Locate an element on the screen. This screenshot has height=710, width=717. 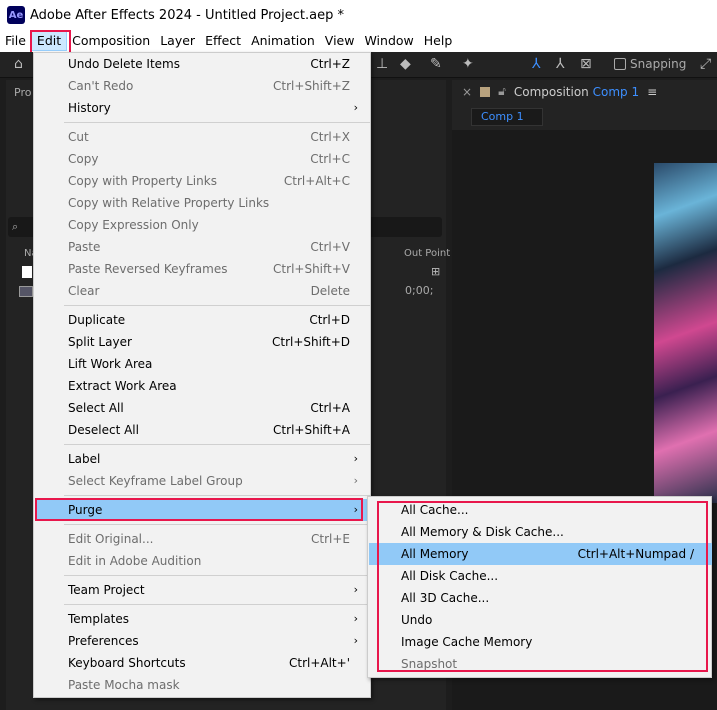
menu-item-shortcut: Ctrl+V is located at coordinates (330, 247).